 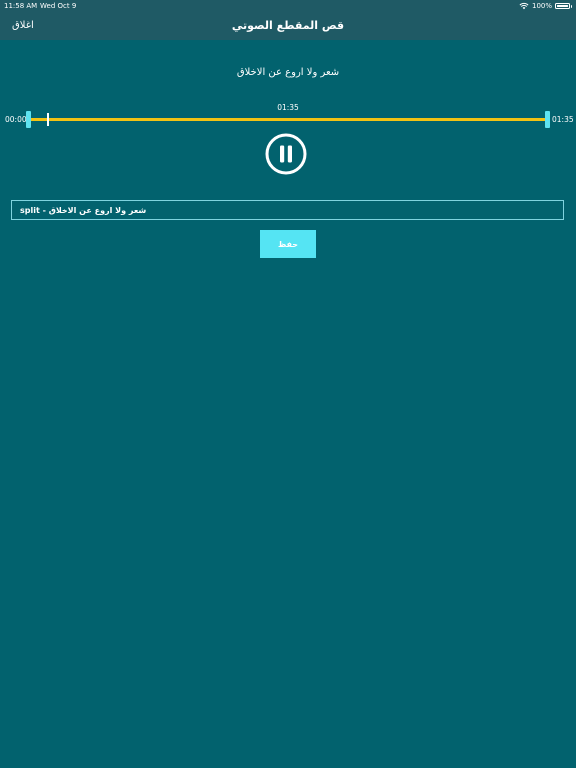 I want to click on save-button: حفظ, so click(x=288, y=244).